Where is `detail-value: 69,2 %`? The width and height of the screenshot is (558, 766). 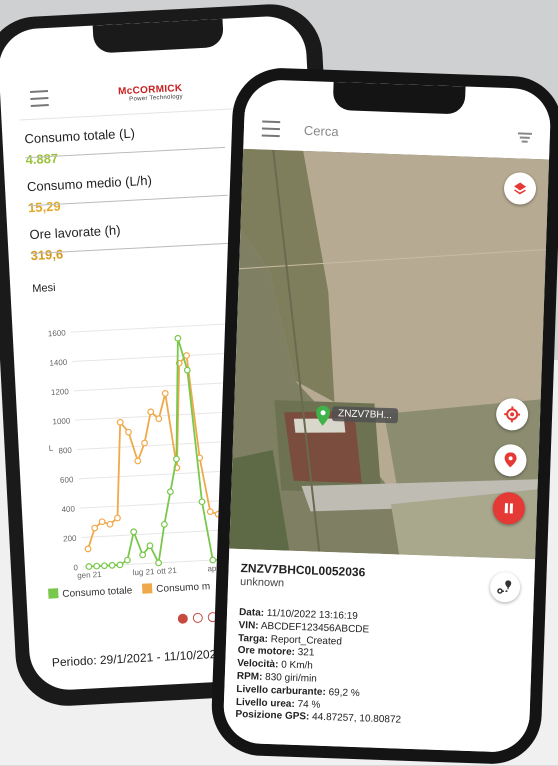 detail-value: 69,2 % is located at coordinates (344, 693).